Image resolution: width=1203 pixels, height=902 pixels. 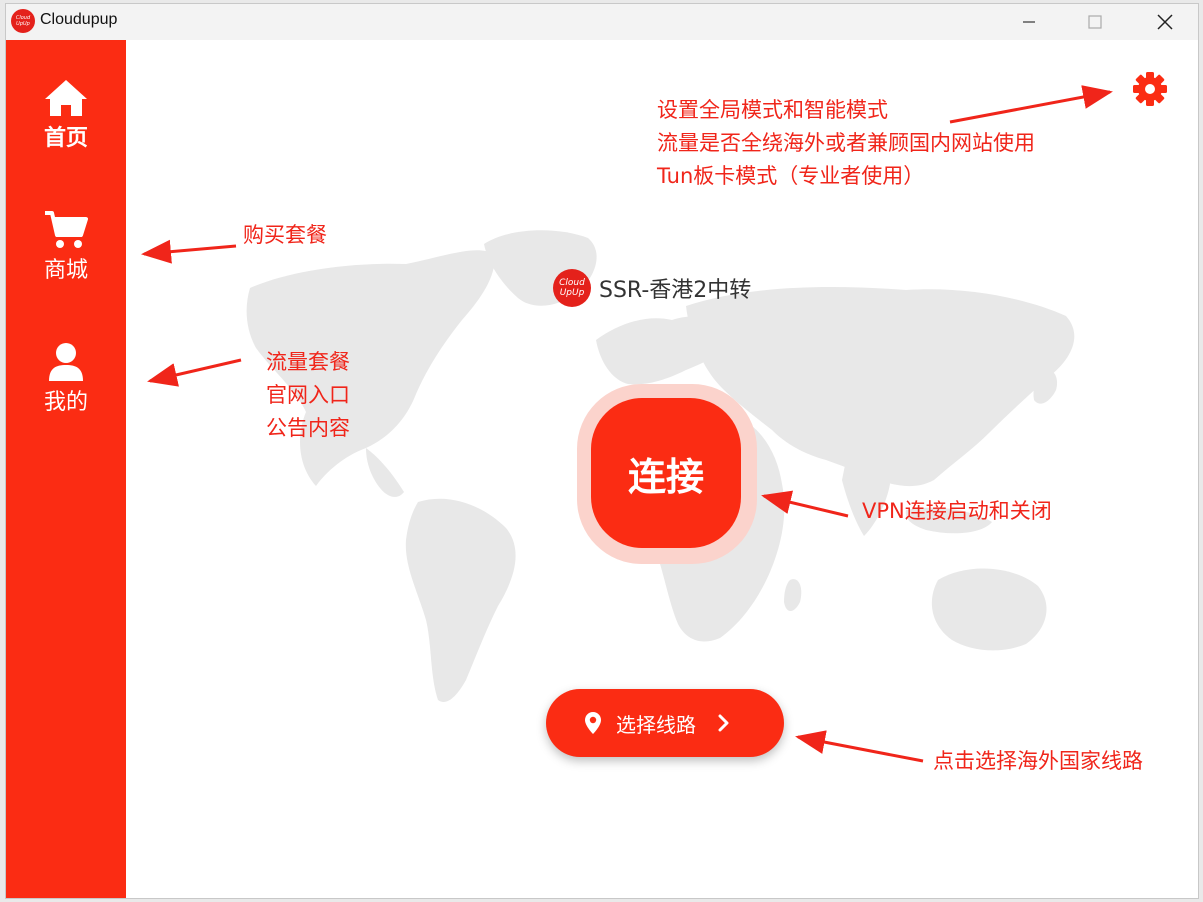 What do you see at coordinates (665, 476) in the screenshot?
I see `connect-button-label: 连接` at bounding box center [665, 476].